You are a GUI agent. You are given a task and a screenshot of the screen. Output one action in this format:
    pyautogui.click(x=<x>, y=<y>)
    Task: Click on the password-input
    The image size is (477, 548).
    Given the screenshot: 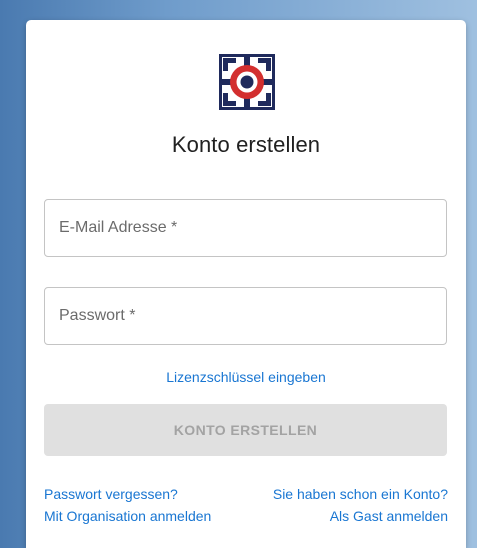 What is the action you would take?
    pyautogui.click(x=245, y=316)
    